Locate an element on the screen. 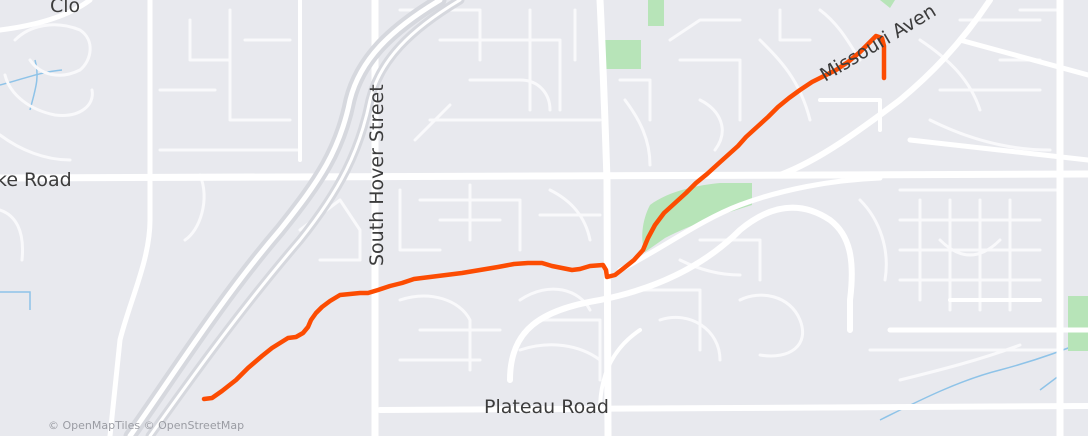 The image size is (1088, 436). road-label-plateau-road: Plateau Road is located at coordinates (546, 407).